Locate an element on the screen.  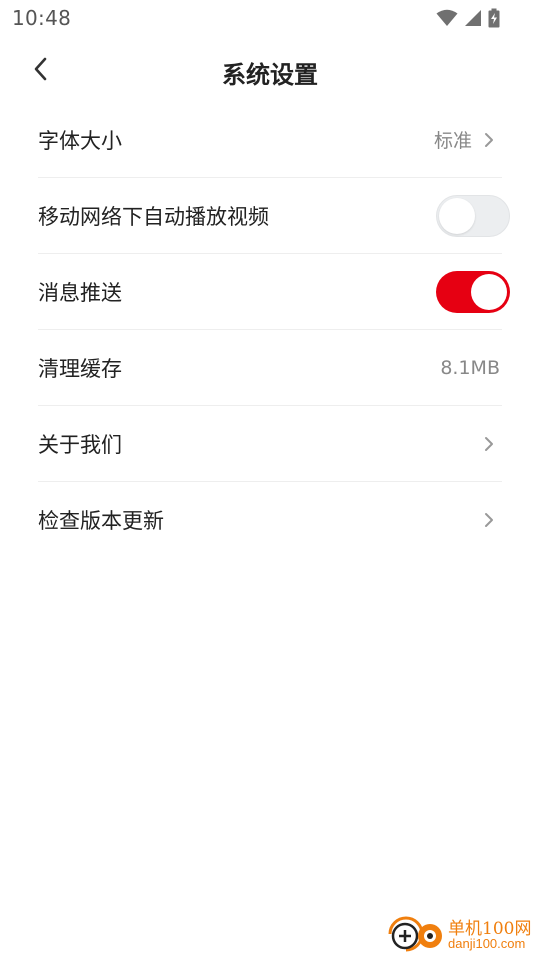
status-time: 10:48 is located at coordinates (42, 18).